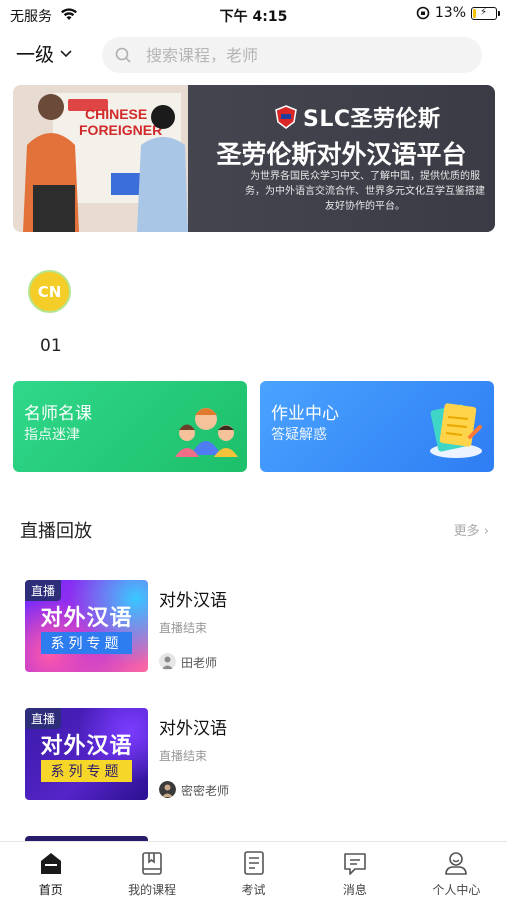 The image size is (507, 900). What do you see at coordinates (123, 55) in the screenshot?
I see `search-icon` at bounding box center [123, 55].